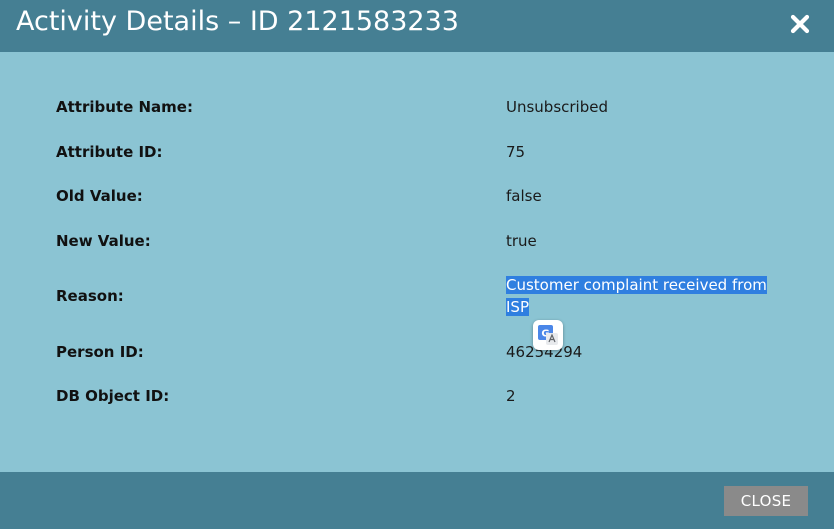 The height and width of the screenshot is (529, 834). I want to click on old-value-value: false, so click(524, 196).